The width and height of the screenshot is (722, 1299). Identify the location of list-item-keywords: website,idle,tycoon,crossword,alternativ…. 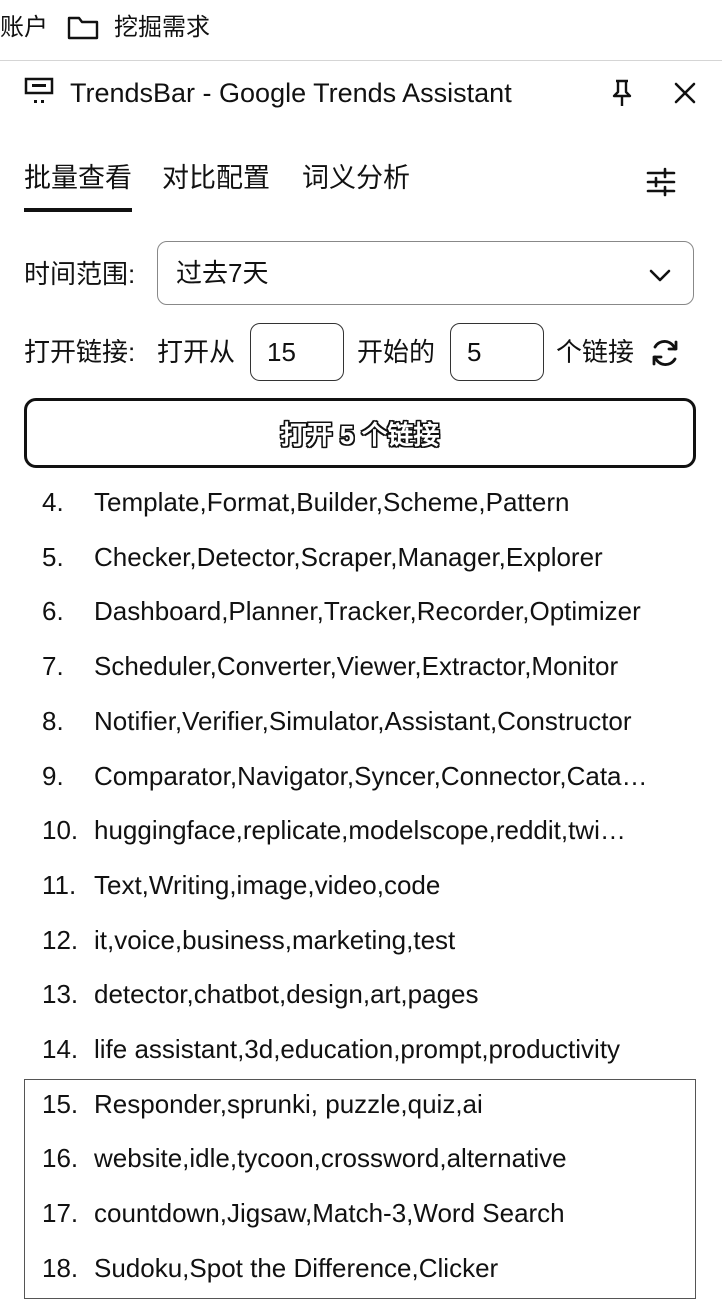
(330, 1158).